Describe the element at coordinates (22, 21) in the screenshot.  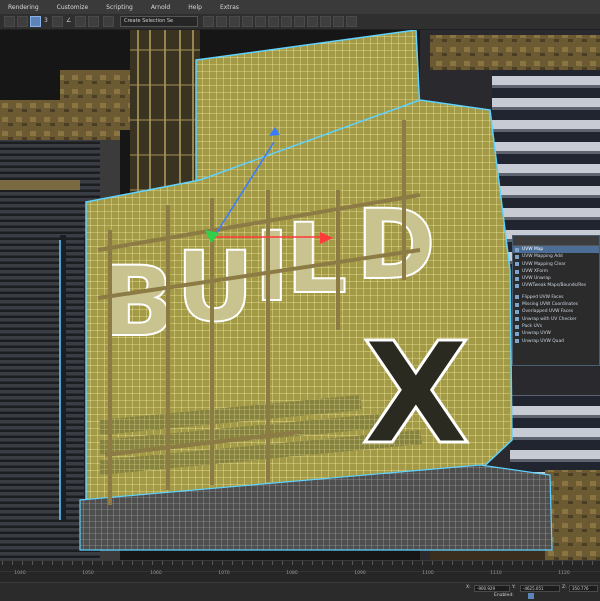
I see `window-crossing-icon` at that location.